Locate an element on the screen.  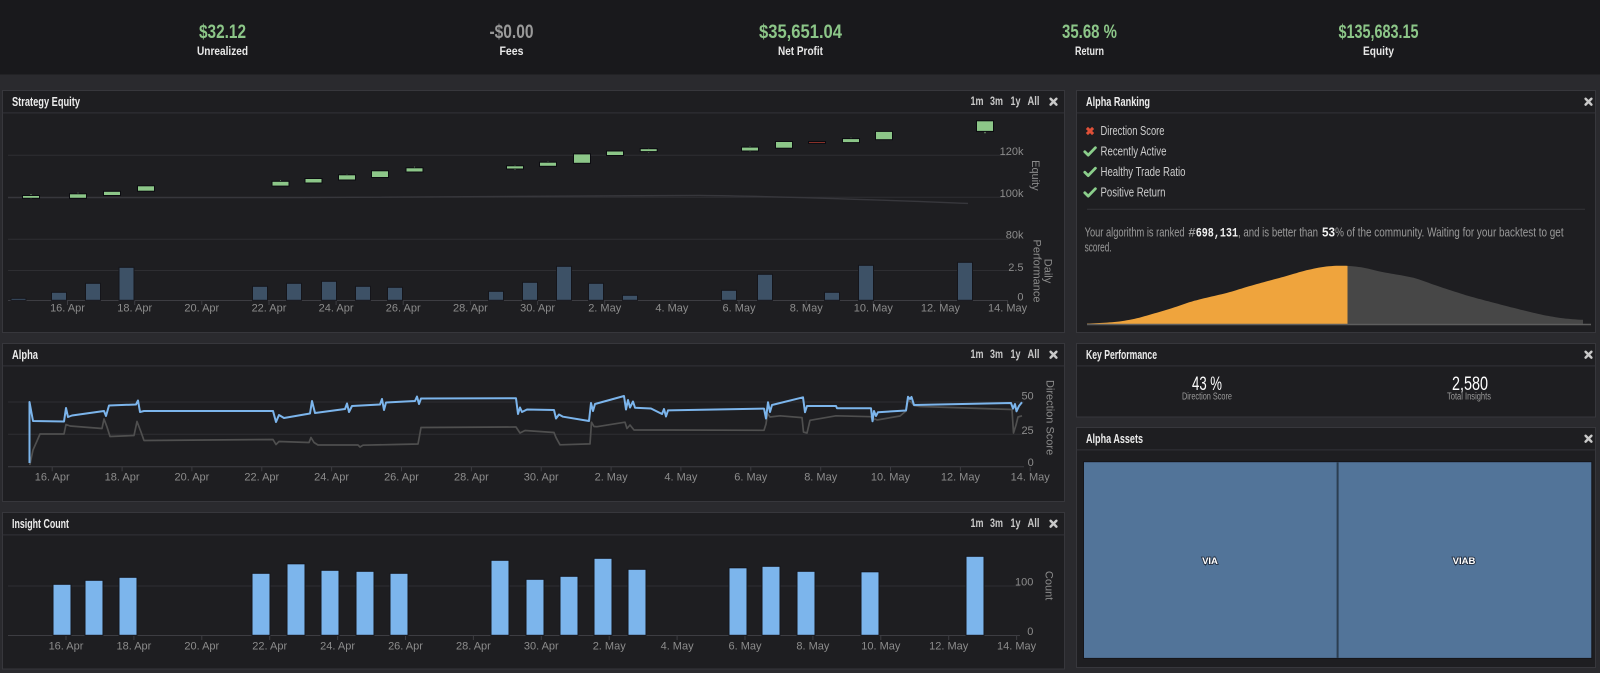
svg-text: Unrealized is located at coordinates (222, 51).